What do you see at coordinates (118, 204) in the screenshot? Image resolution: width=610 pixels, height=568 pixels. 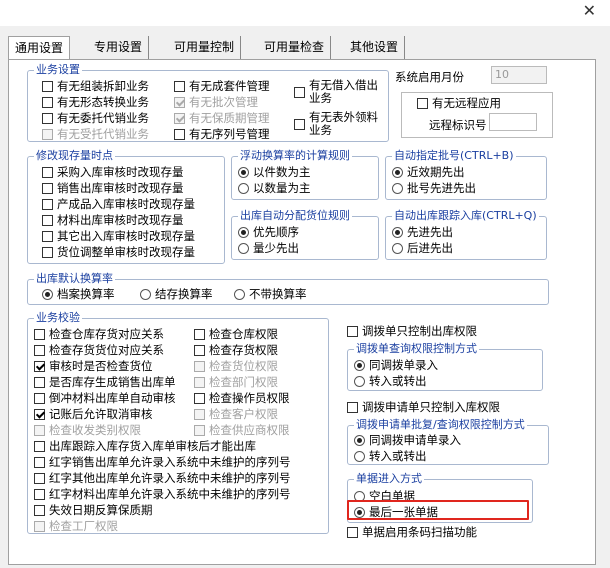 I see `checkbox-product-inbound: 产成品入库审核时改现存量` at bounding box center [118, 204].